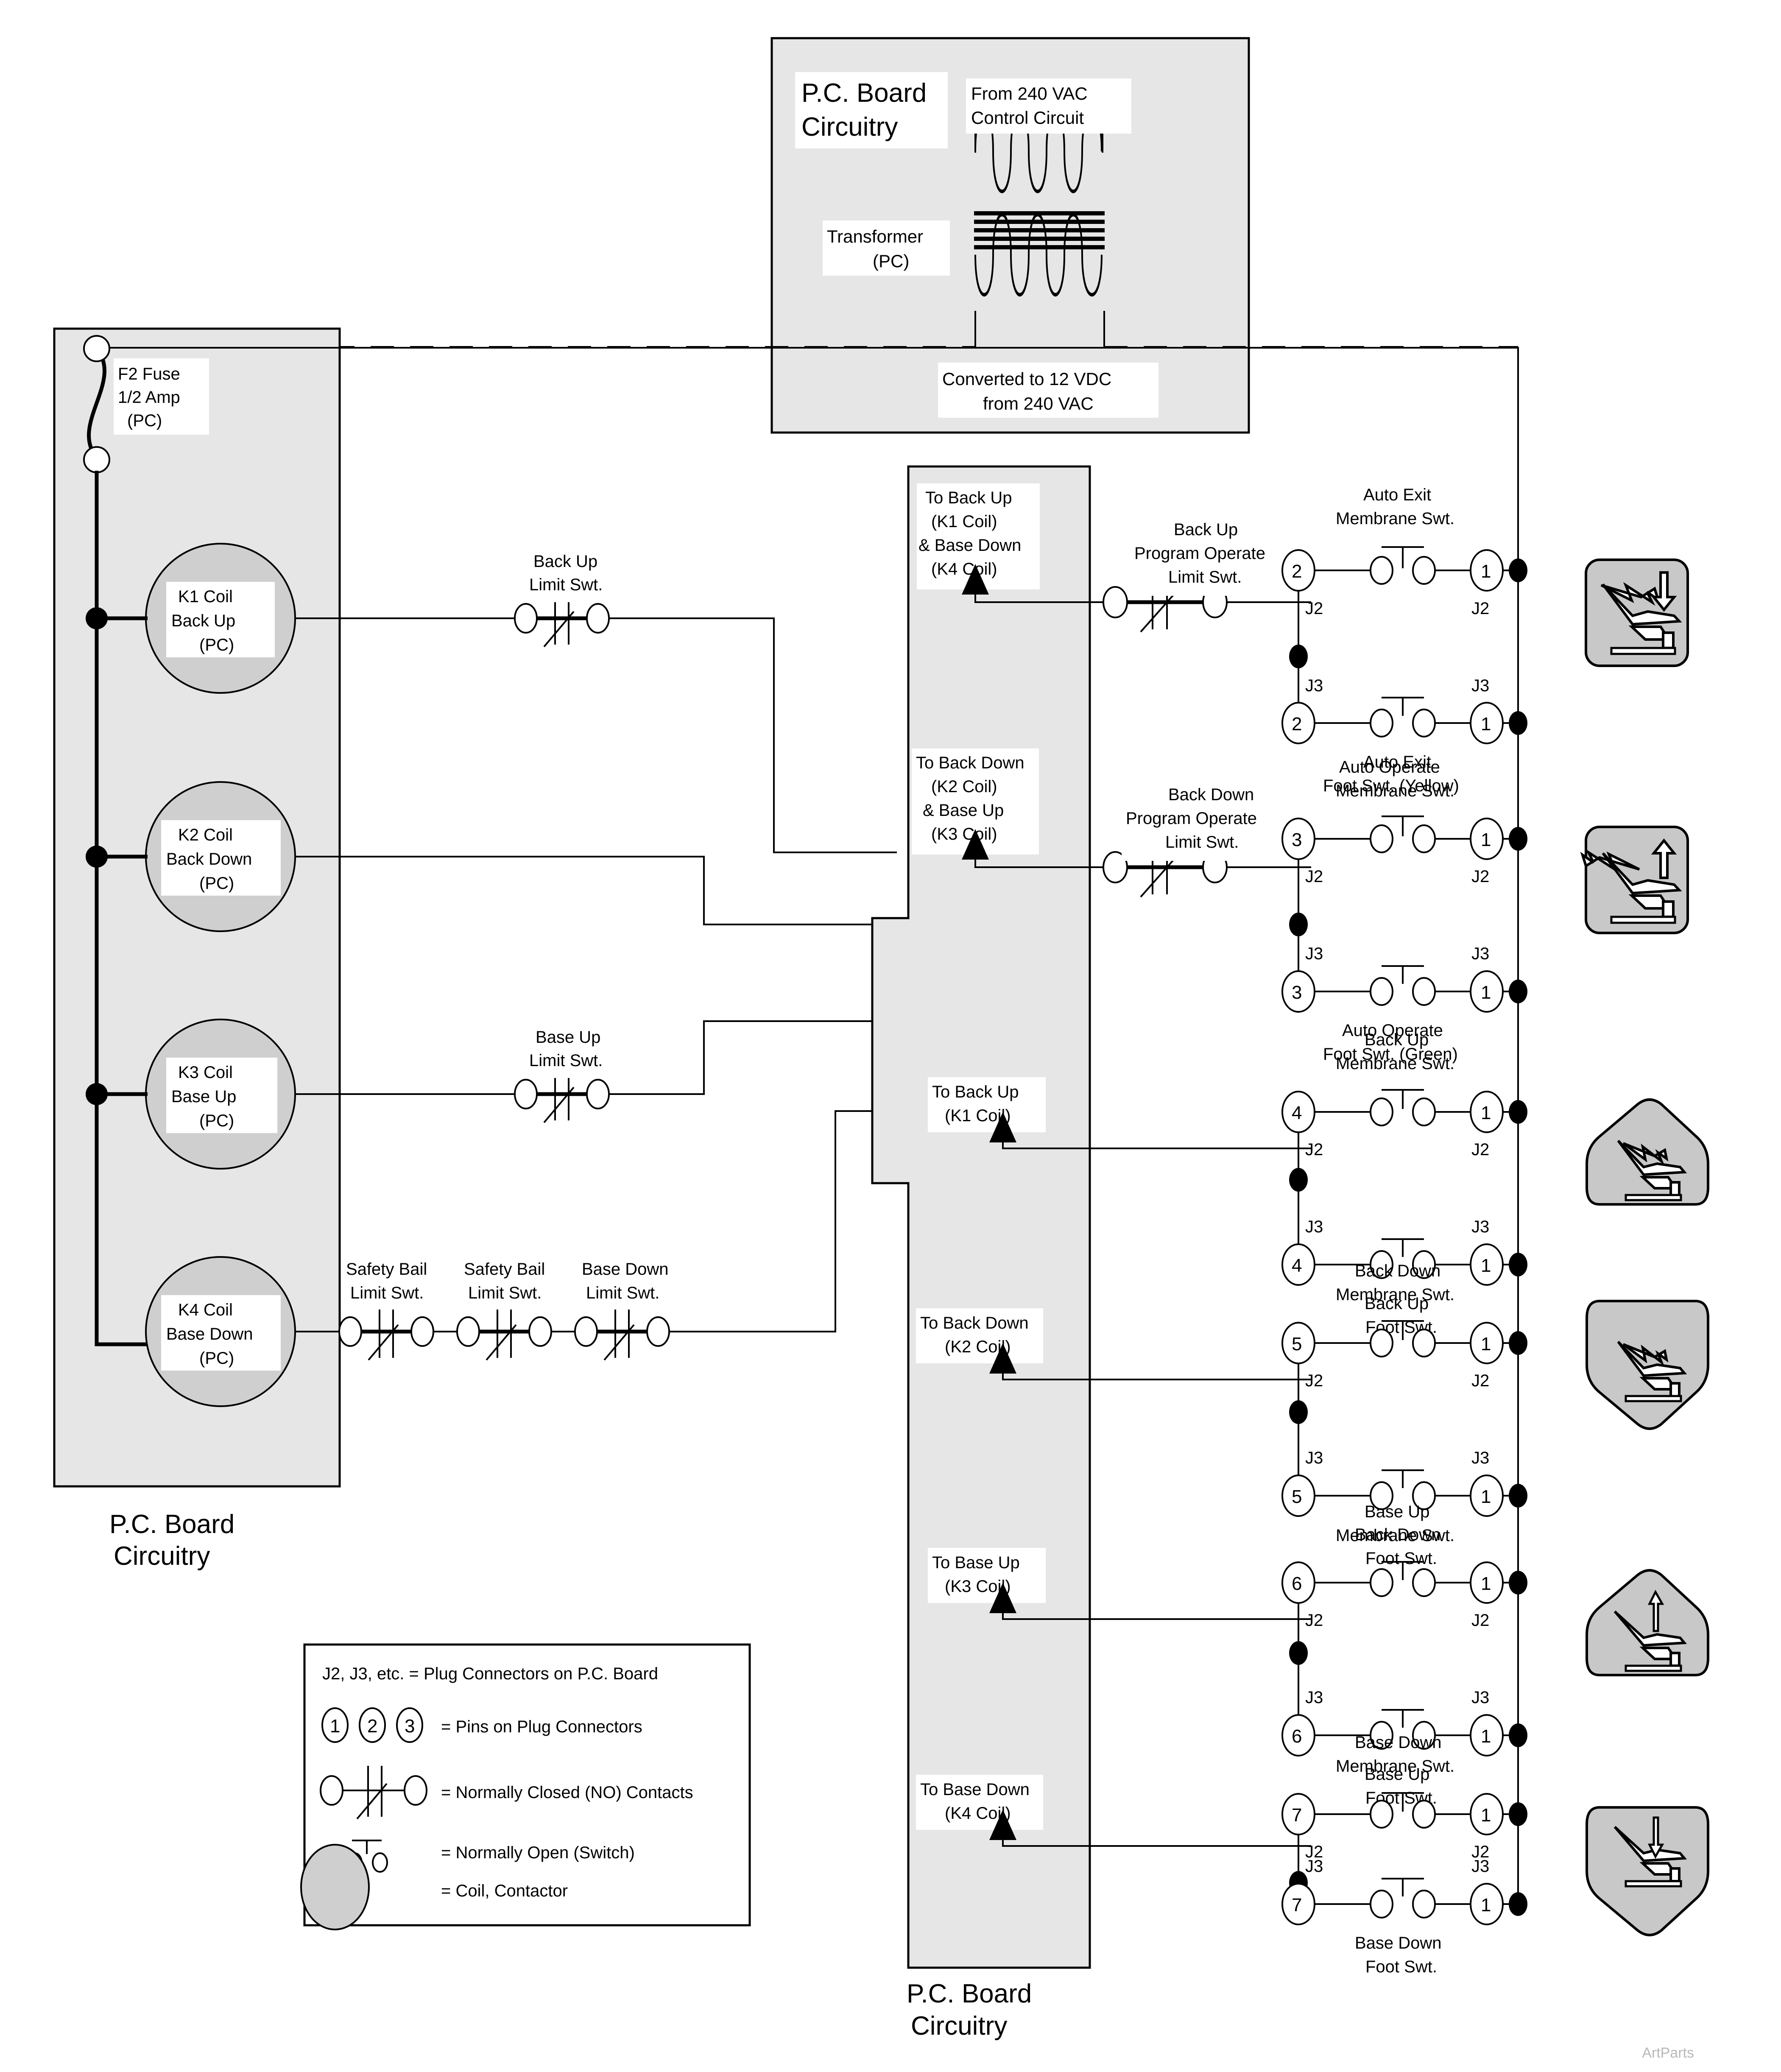 This screenshot has width=1781, height=2072. Describe the element at coordinates (1401, 1558) in the screenshot. I see `row4-bottom-label-l2: Foot Swt.` at that location.